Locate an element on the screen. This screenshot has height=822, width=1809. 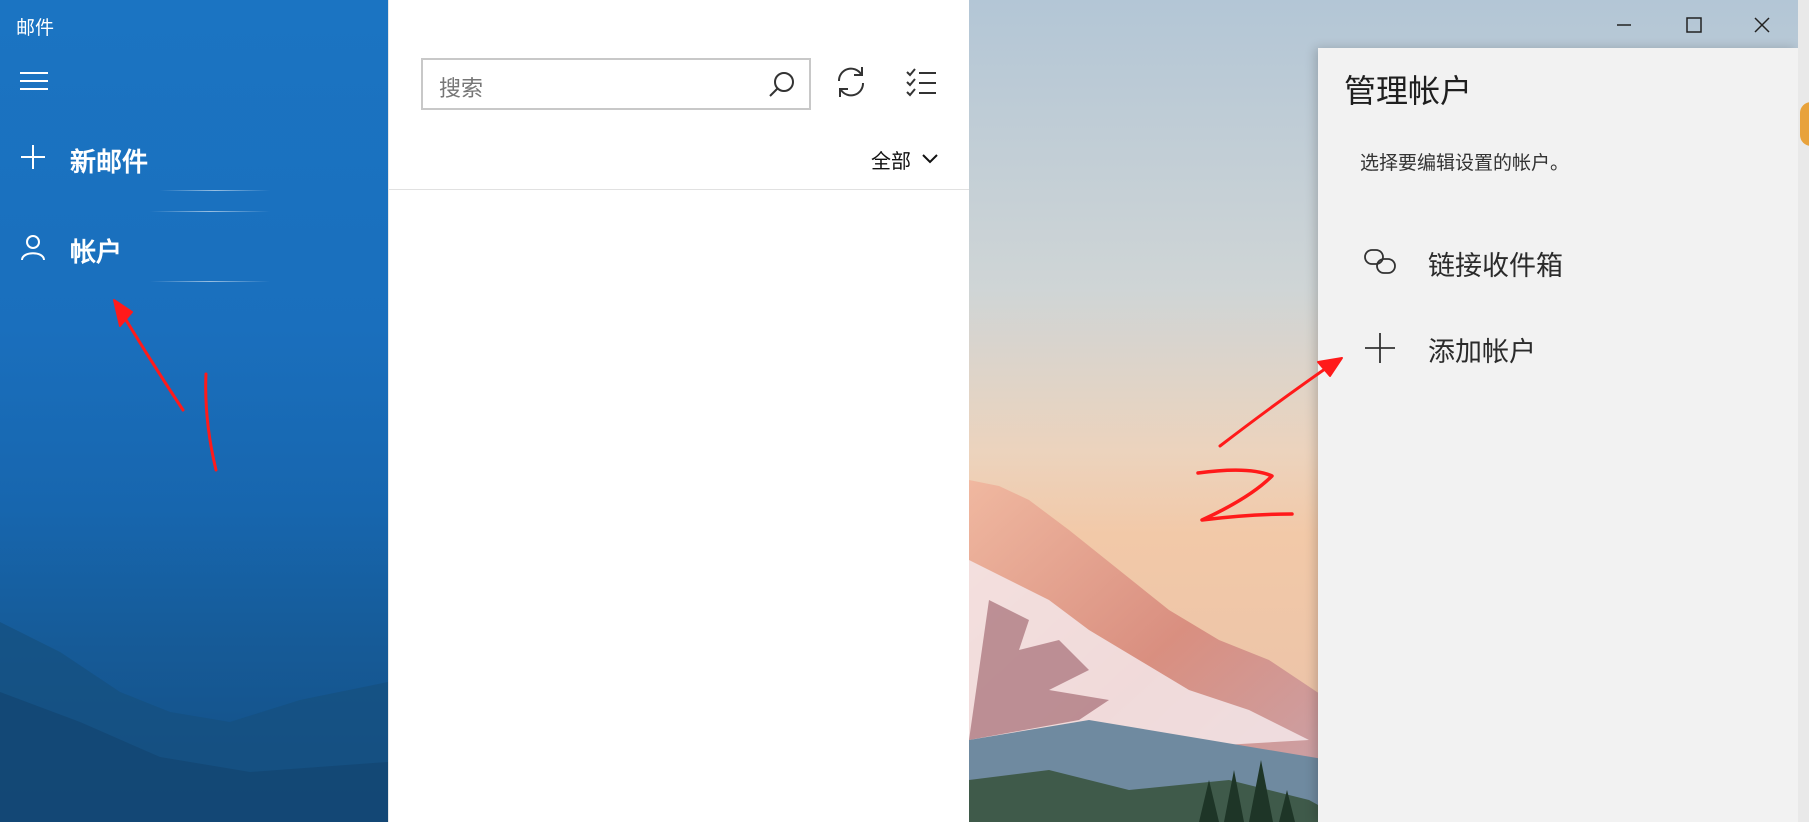
checklist-icon is located at coordinates (921, 82).